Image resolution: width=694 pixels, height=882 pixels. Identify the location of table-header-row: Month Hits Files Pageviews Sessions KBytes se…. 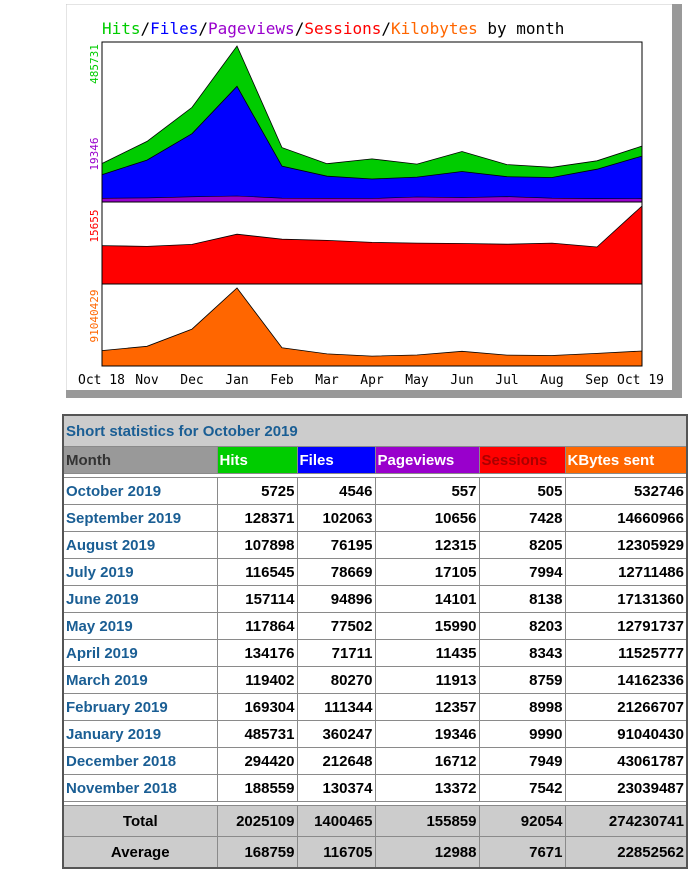
(375, 460).